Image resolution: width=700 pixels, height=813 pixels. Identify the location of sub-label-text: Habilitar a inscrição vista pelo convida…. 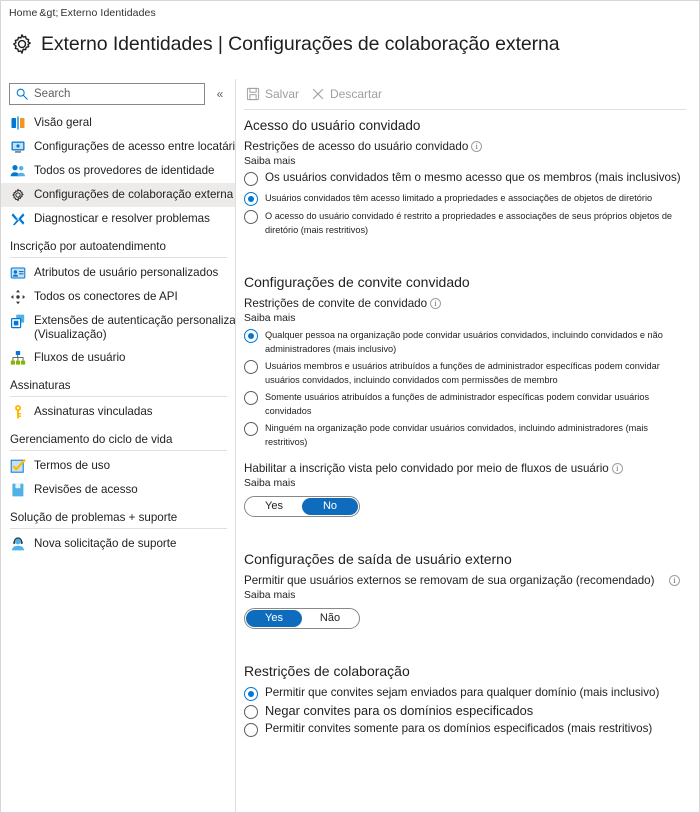
(426, 468).